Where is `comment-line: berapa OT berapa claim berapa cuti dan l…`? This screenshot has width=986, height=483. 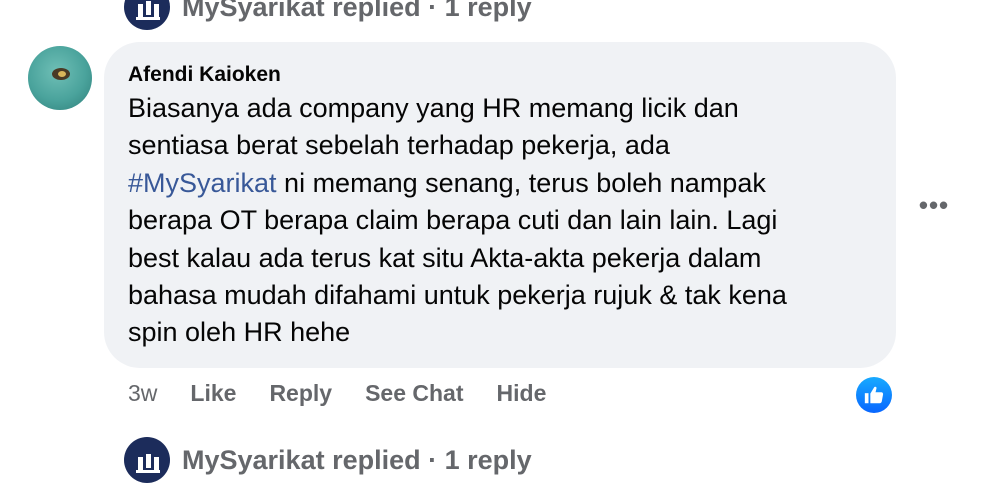
comment-line: berapa OT berapa claim berapa cuti dan l… is located at coordinates (453, 220).